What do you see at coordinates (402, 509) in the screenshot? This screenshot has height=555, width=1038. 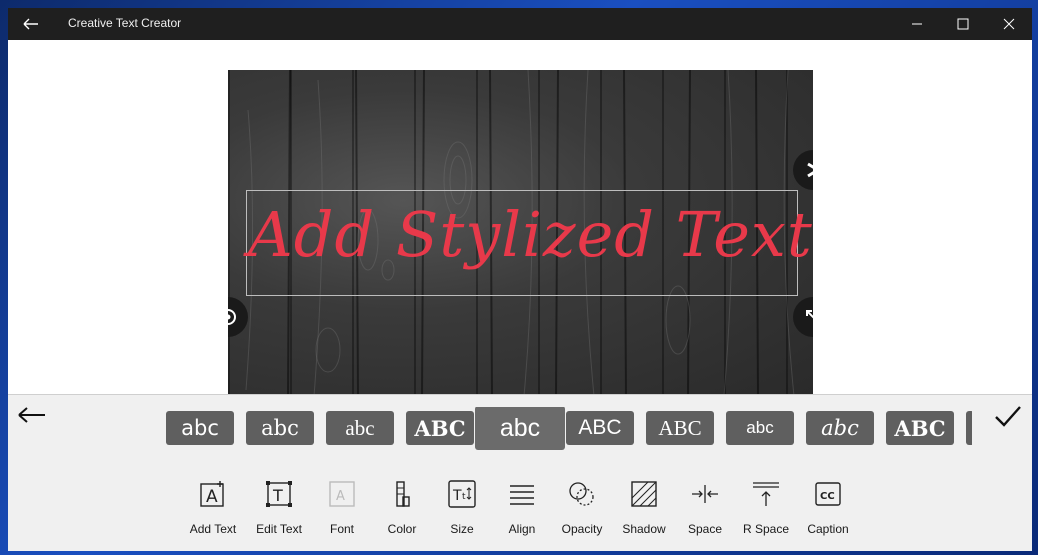 I see `tool-color: Color` at bounding box center [402, 509].